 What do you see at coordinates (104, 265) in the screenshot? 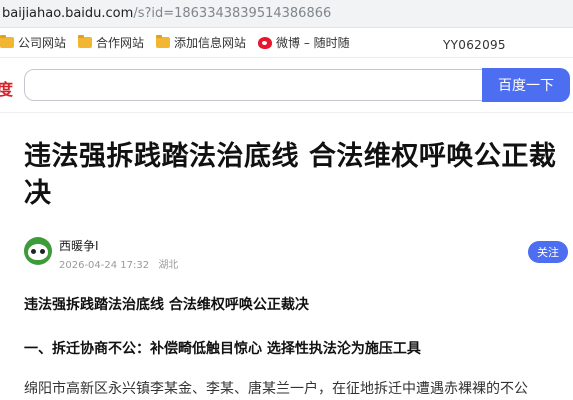
I see `publish-date: 2026-04-24 17:32` at bounding box center [104, 265].